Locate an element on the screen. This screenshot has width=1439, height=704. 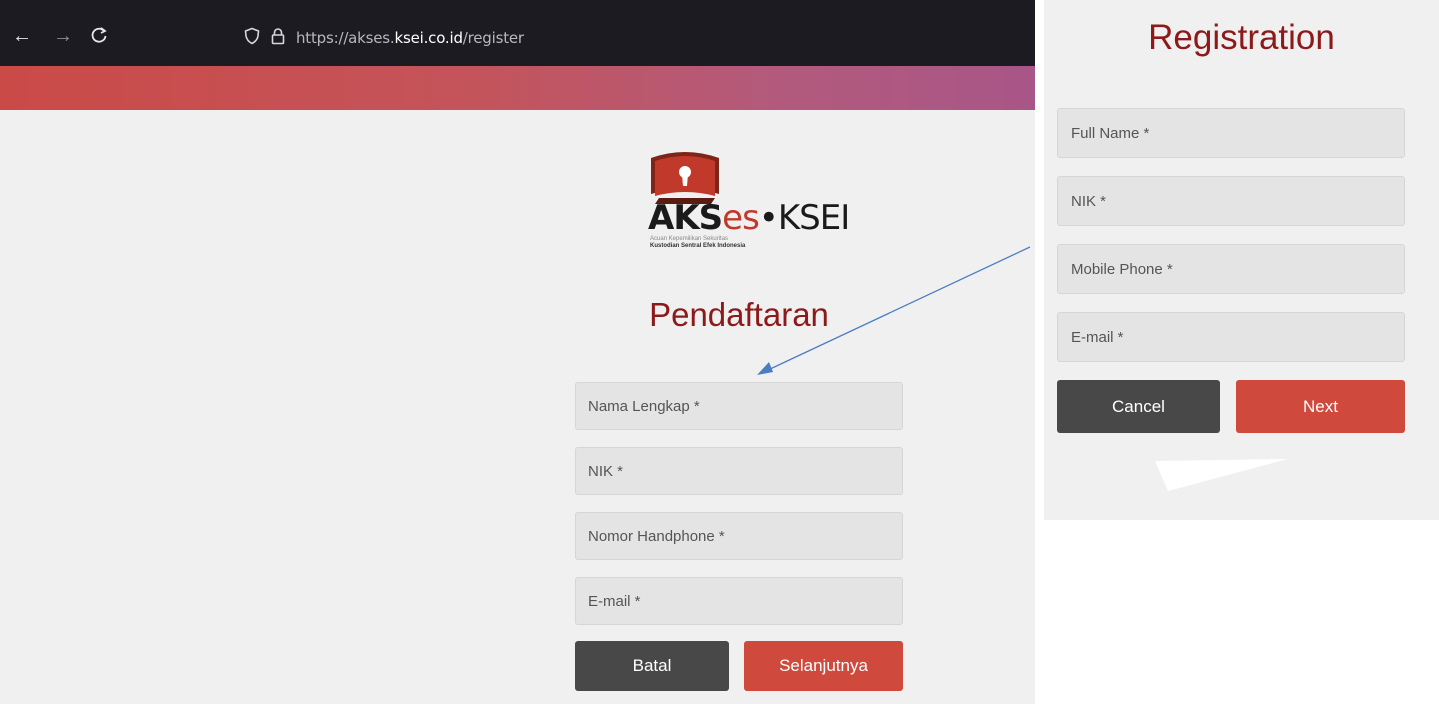
shield-icon is located at coordinates (252, 38).